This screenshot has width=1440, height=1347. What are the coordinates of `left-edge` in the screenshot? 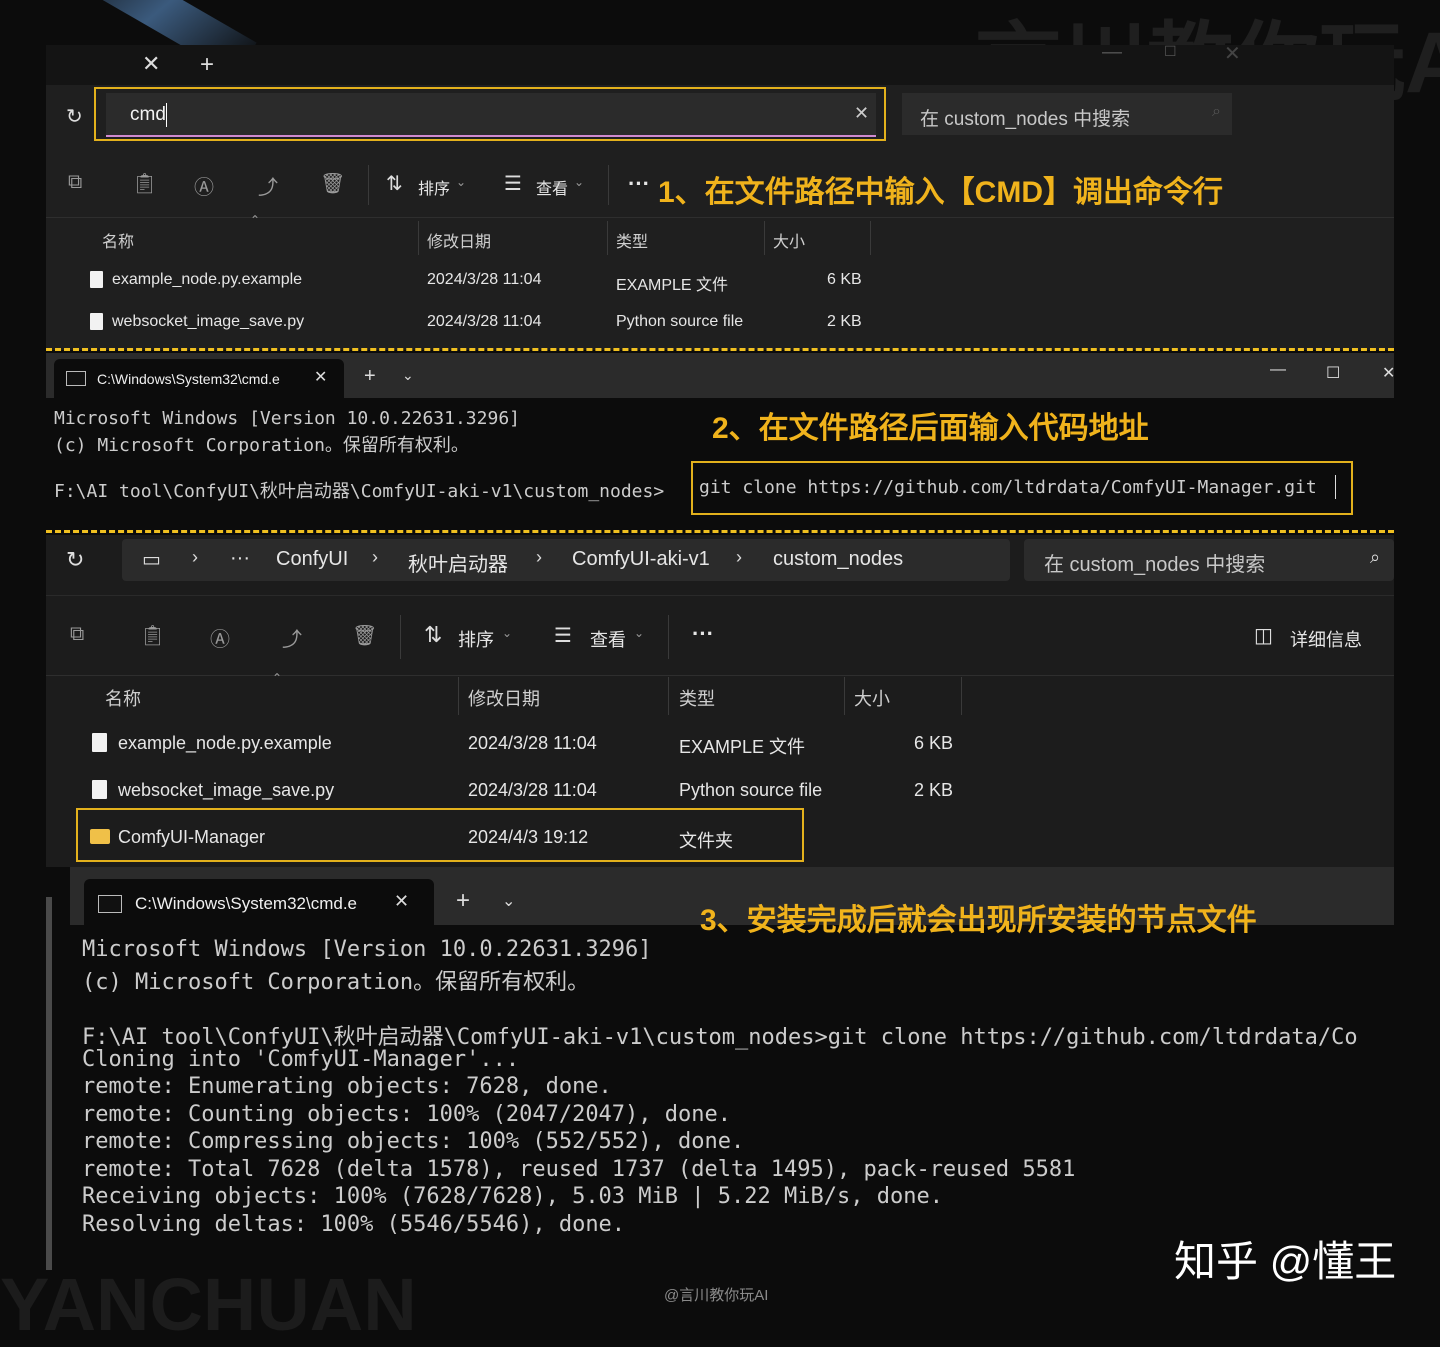 It's located at (49, 1083).